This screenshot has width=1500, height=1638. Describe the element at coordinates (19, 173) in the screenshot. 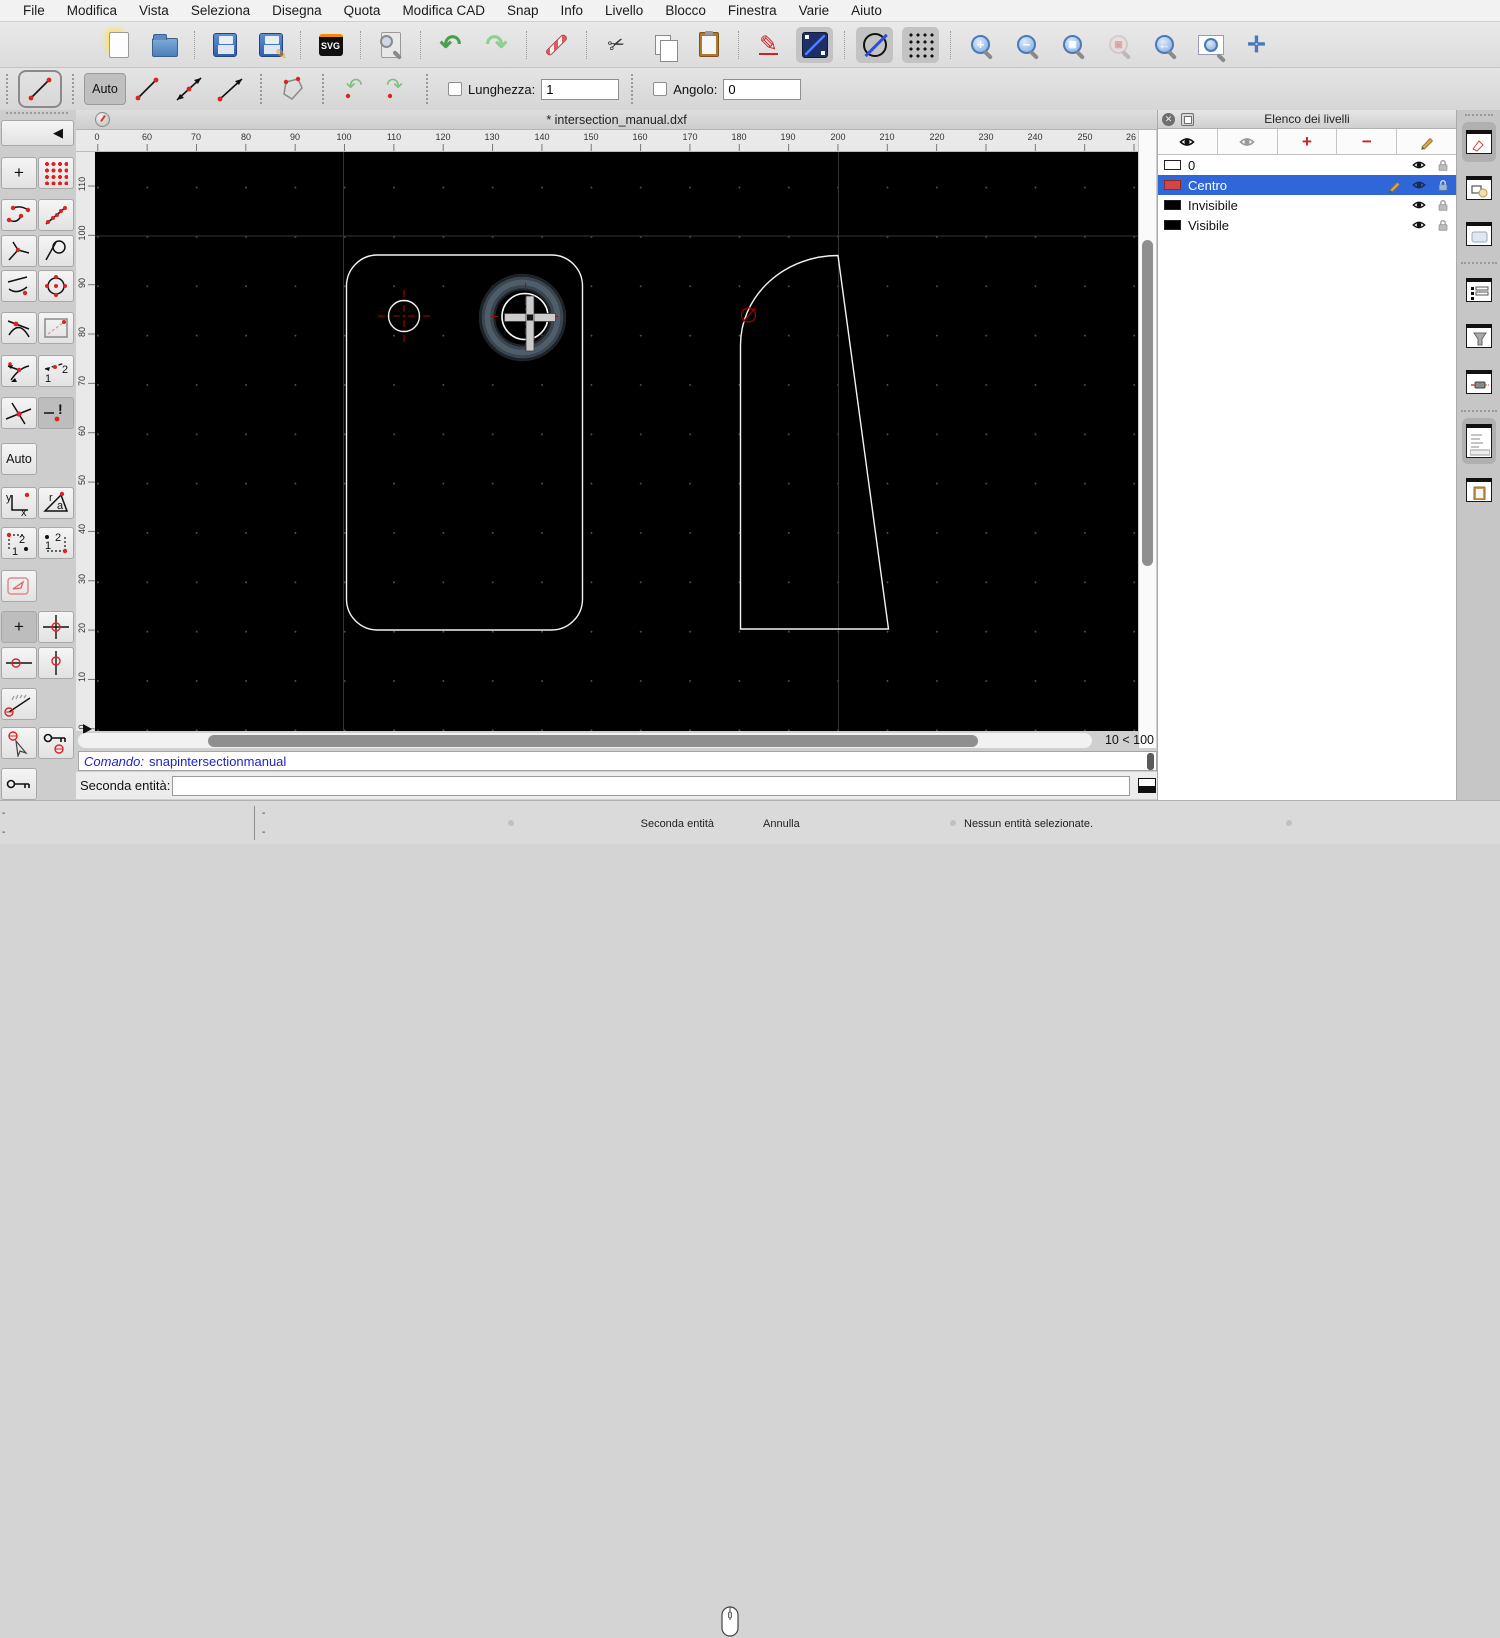

I see `snap-free-button: +` at that location.